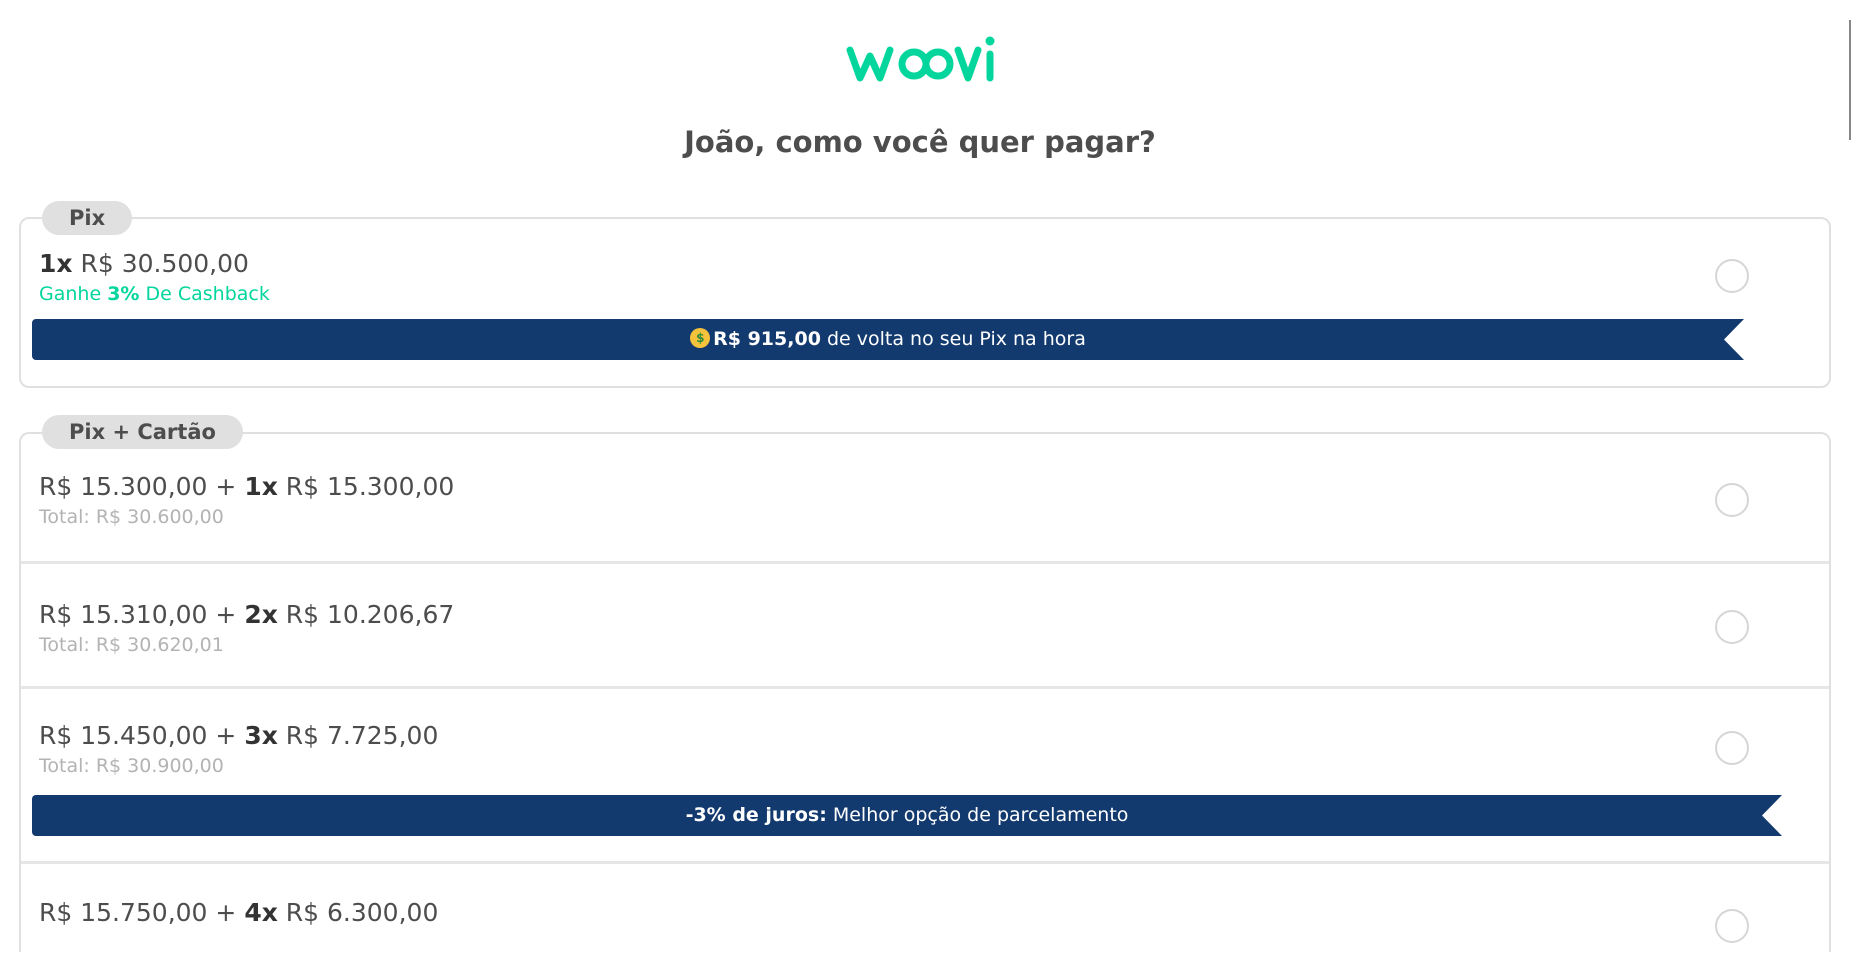 The image size is (1858, 961). Describe the element at coordinates (767, 339) in the screenshot. I see `banner-amount: R$ 915,00` at that location.